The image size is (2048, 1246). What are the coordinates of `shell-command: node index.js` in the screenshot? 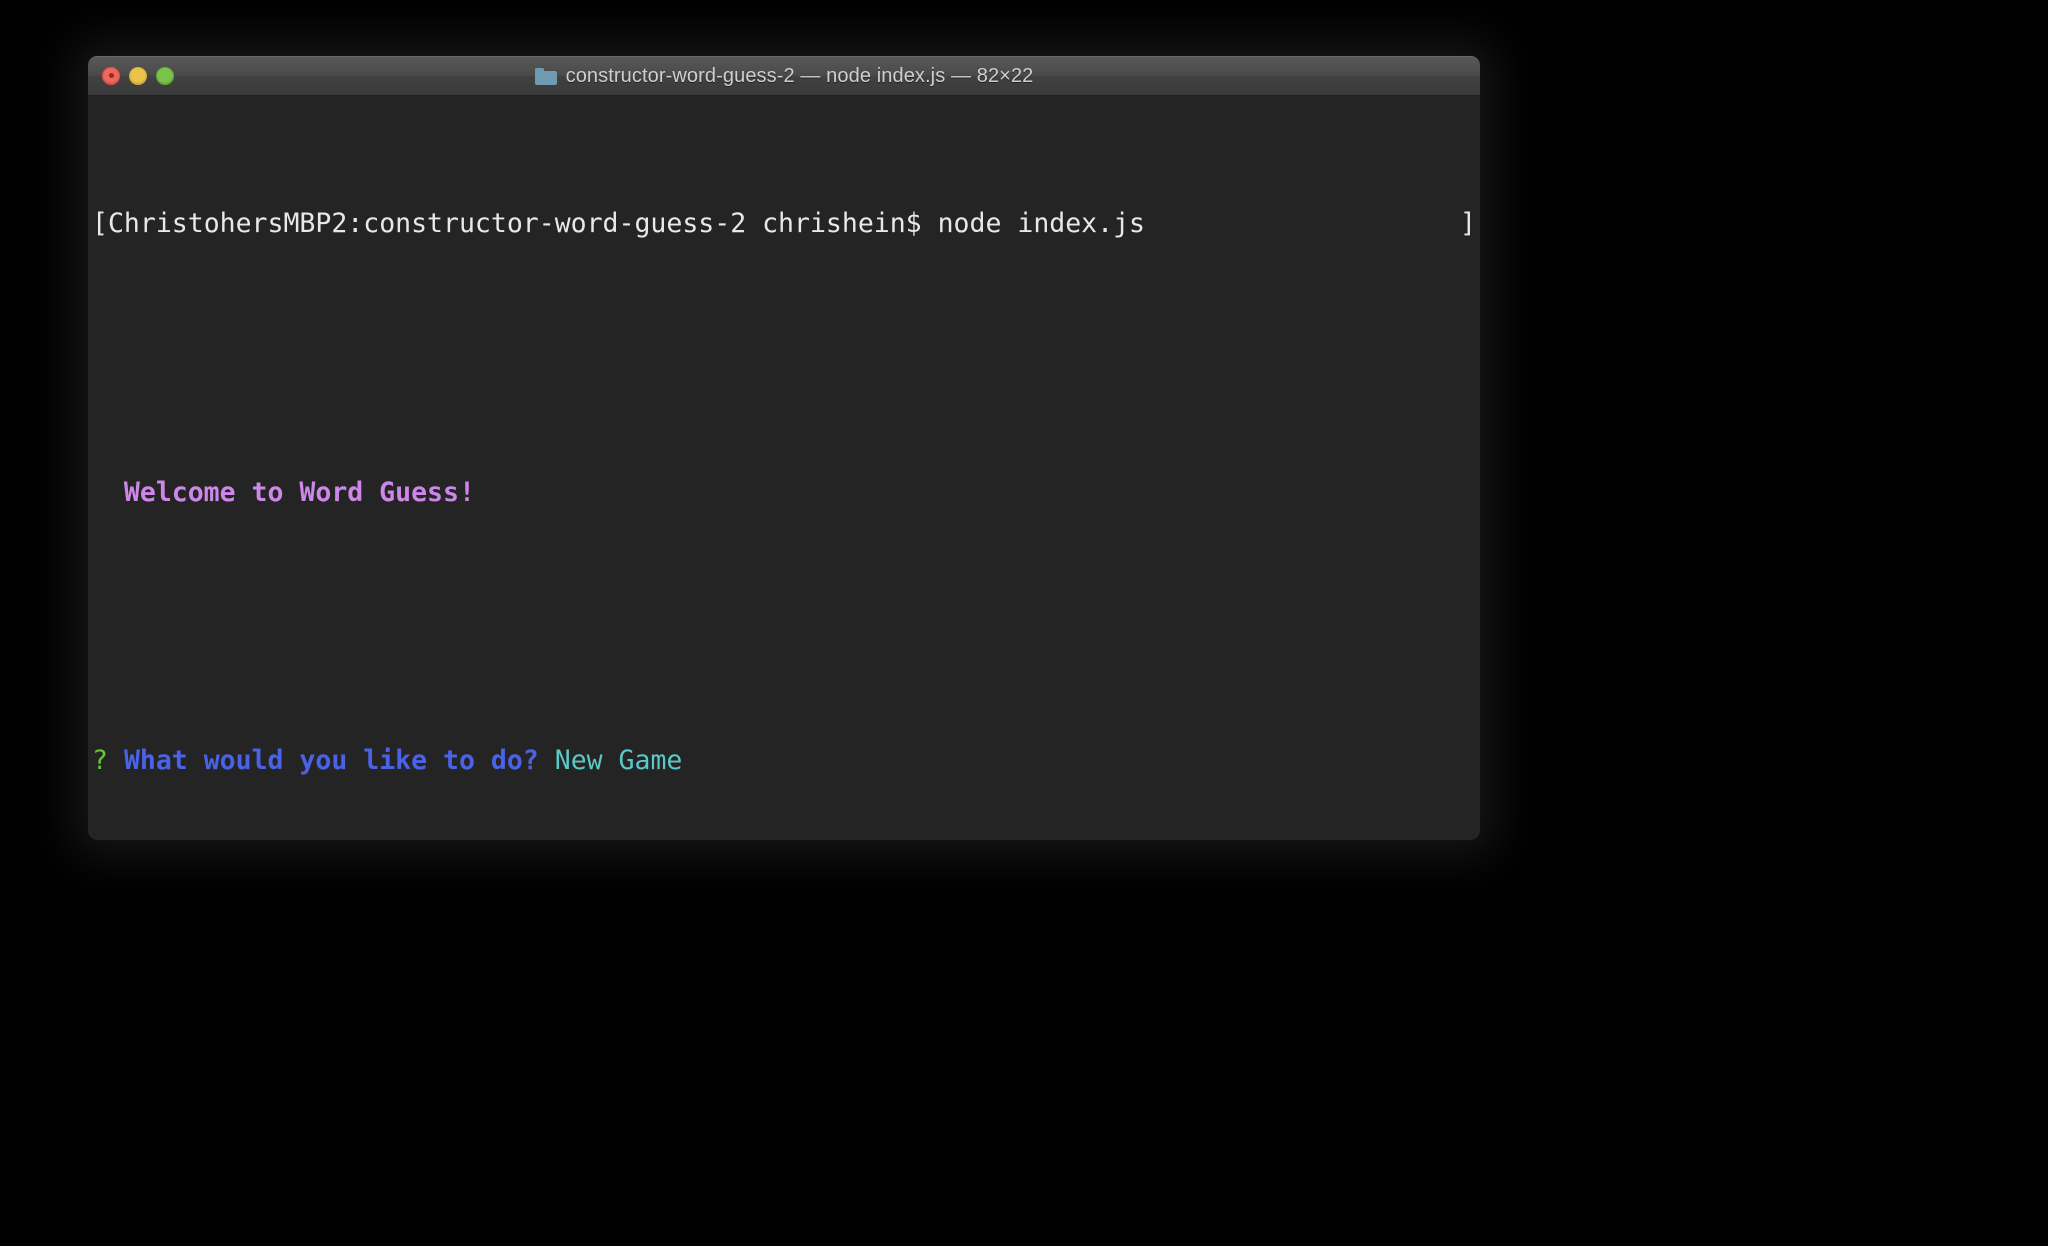 It's located at (1033, 223).